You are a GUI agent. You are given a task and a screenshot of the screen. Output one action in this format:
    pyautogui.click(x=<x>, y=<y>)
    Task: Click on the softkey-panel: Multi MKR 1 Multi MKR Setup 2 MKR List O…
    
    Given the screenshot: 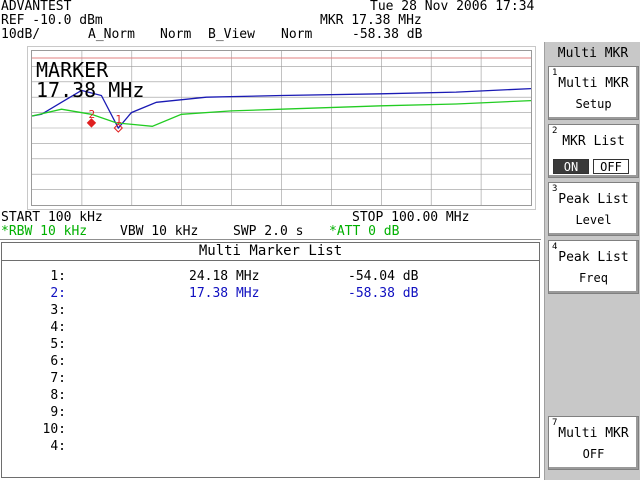 What is the action you would take?
    pyautogui.click(x=592, y=261)
    